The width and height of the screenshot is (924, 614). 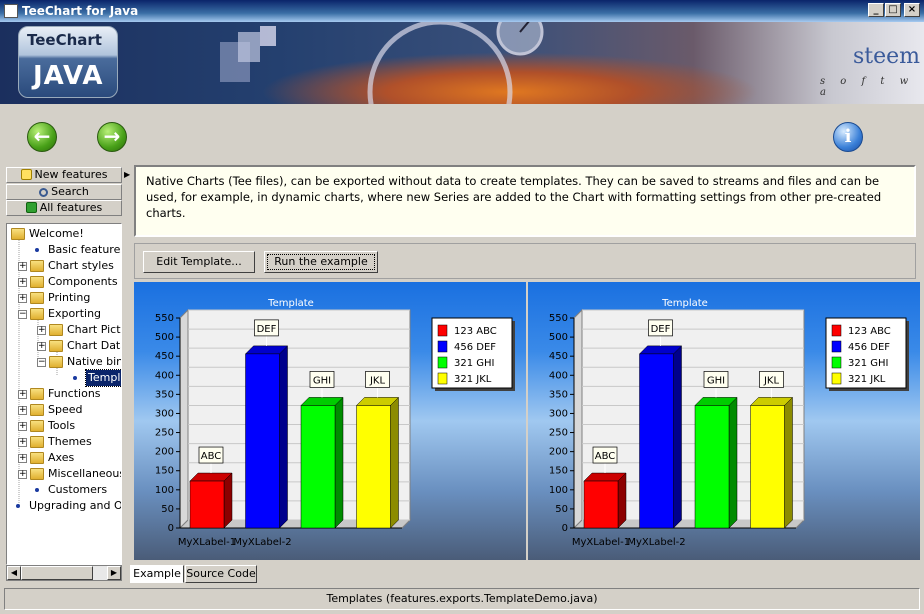 What do you see at coordinates (164, 375) in the screenshot?
I see `y-tick-label: 400` at bounding box center [164, 375].